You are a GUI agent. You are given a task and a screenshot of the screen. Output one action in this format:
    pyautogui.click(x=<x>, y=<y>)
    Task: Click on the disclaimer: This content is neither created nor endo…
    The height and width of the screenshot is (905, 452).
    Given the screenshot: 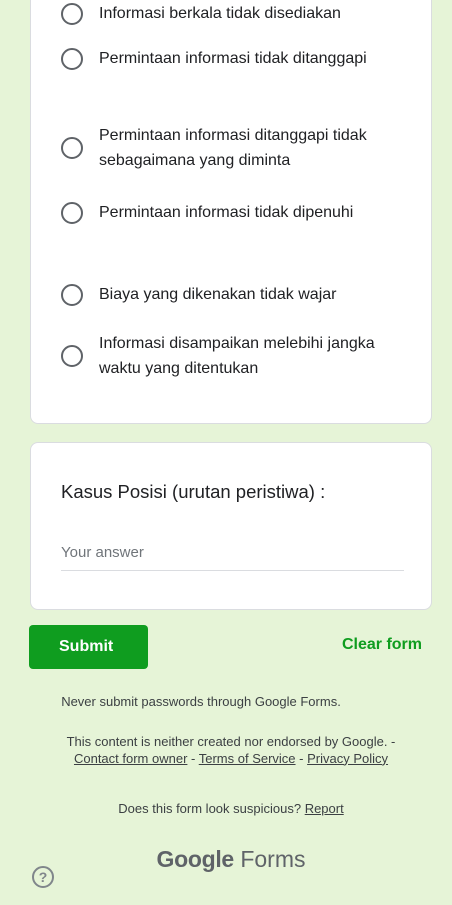 What is the action you would take?
    pyautogui.click(x=231, y=750)
    